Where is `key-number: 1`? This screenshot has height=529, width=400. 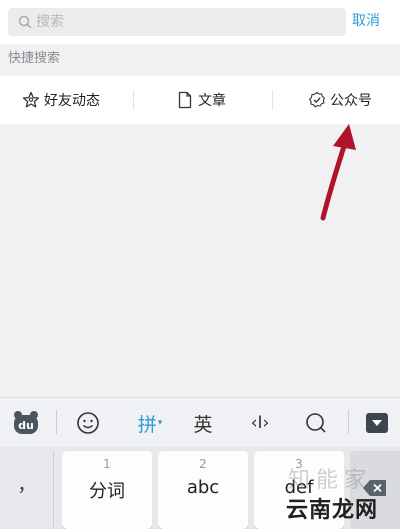
key-number: 1 is located at coordinates (107, 464).